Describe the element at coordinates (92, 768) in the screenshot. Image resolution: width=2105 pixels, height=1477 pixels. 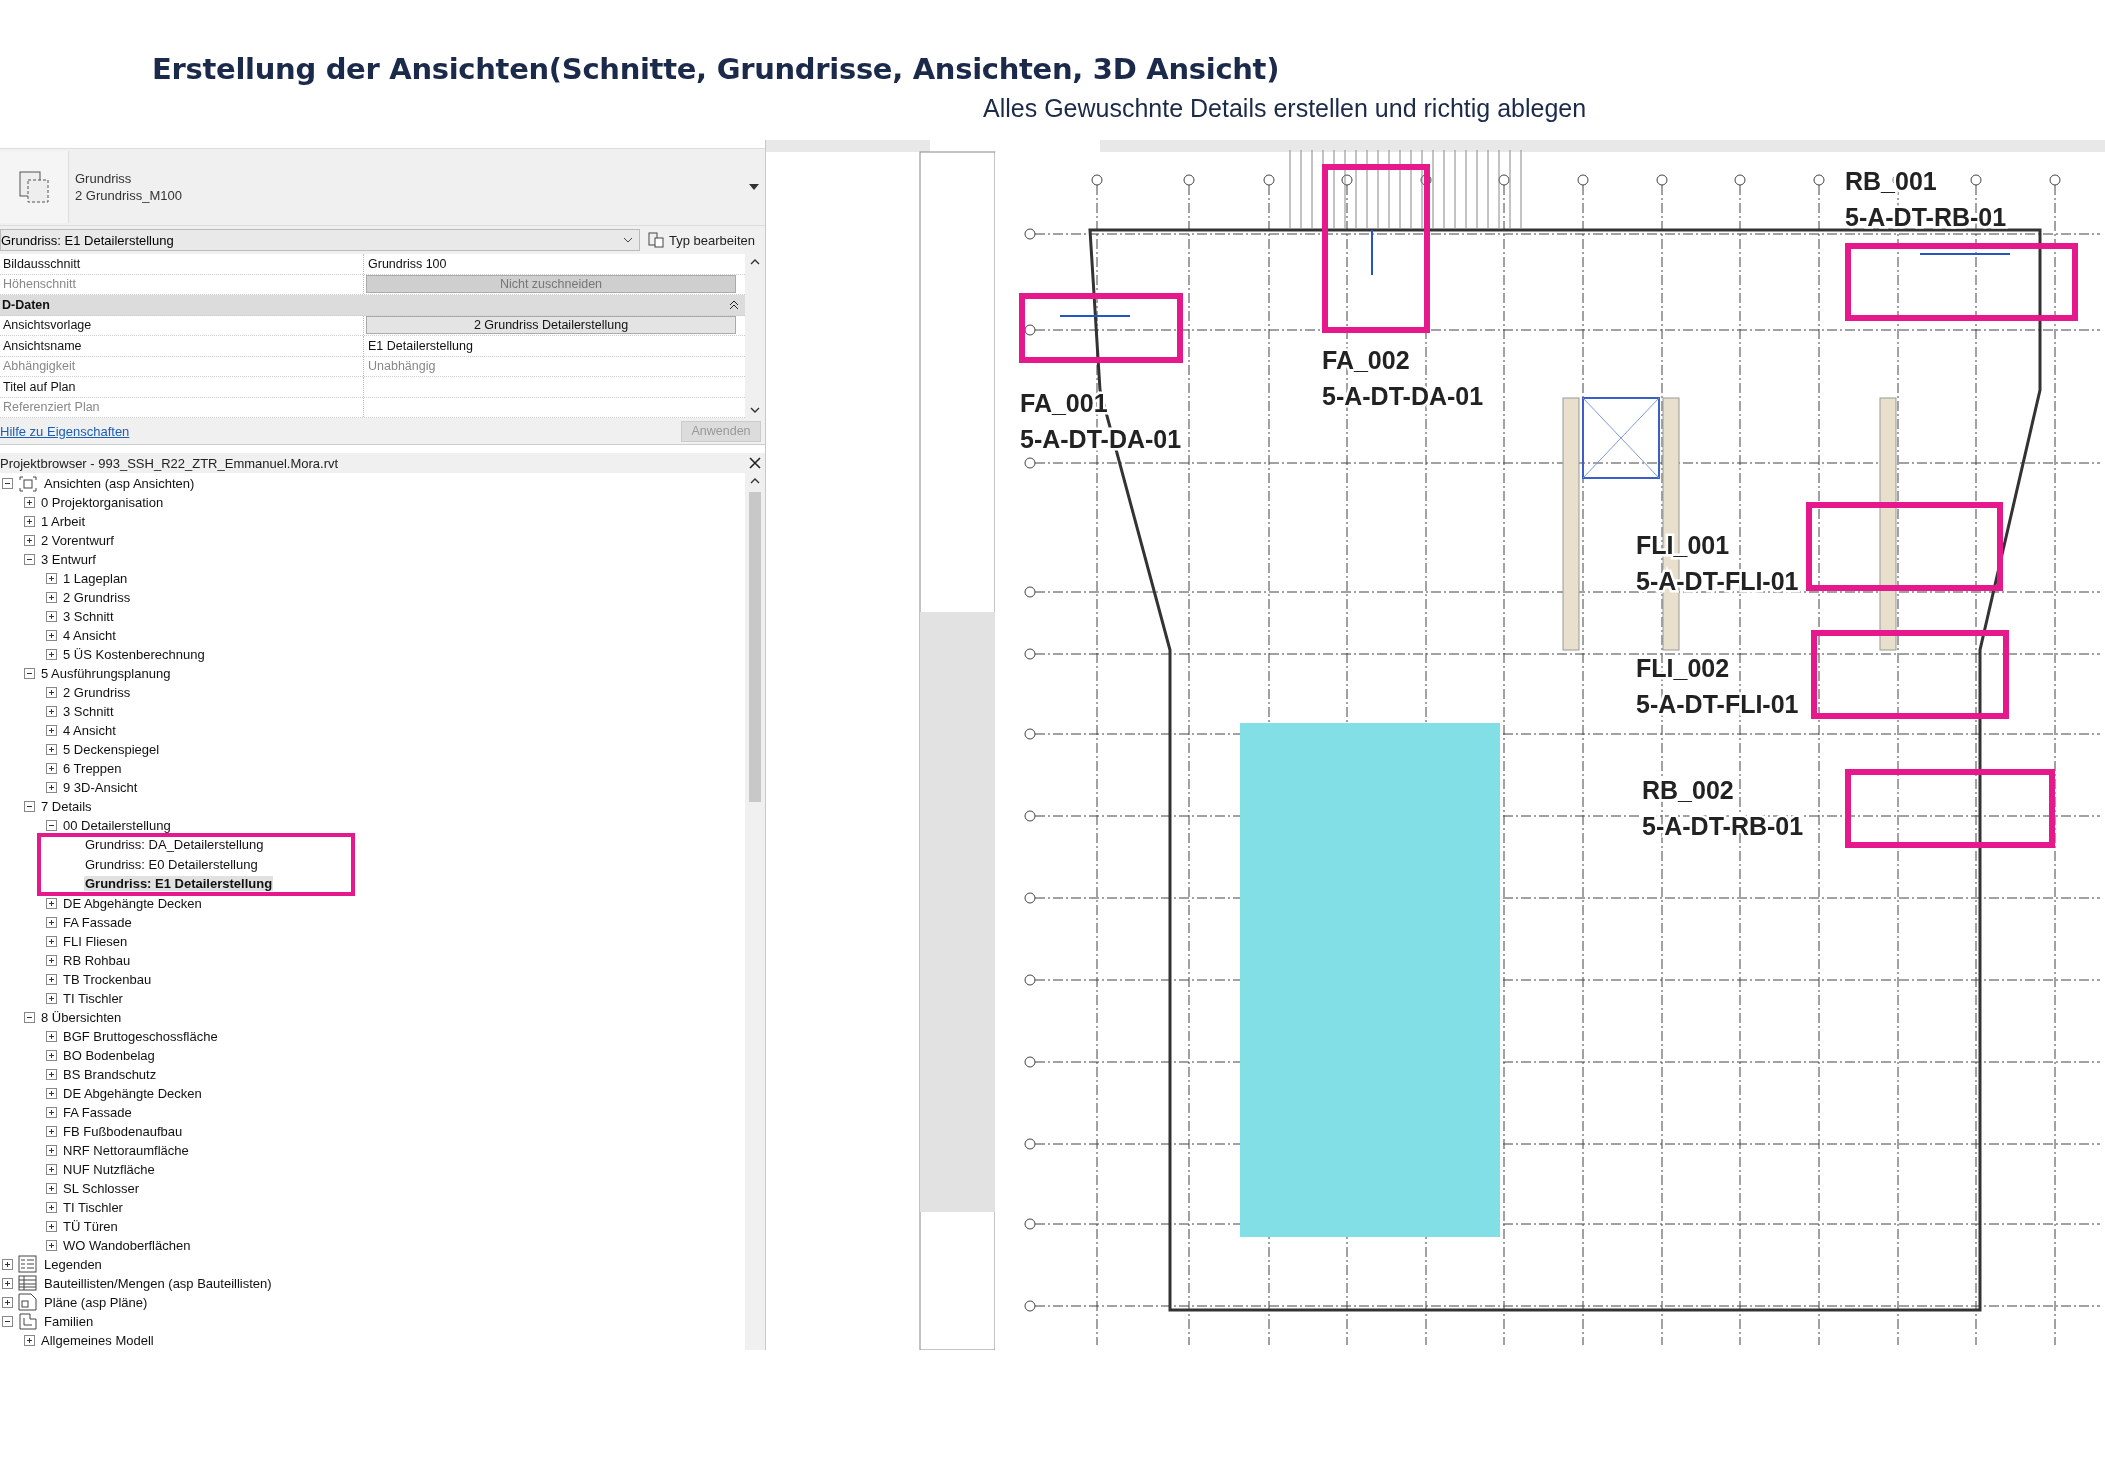
I see `tree-item: 6 Treppen` at that location.